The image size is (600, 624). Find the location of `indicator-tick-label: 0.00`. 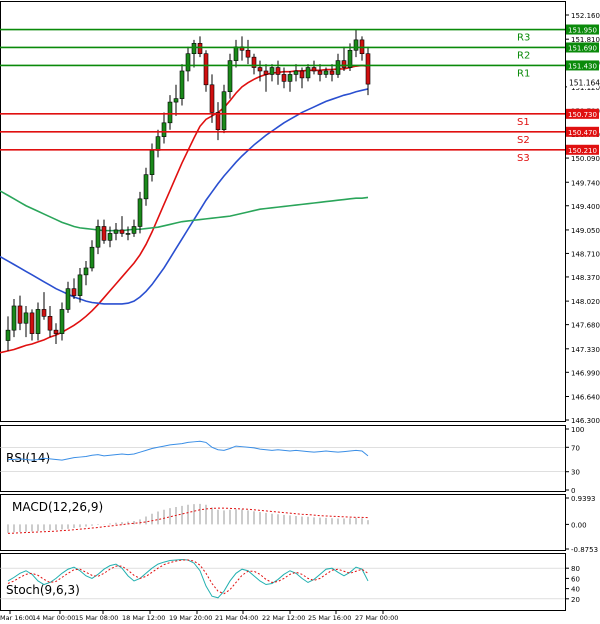

indicator-tick-label: 0.00 is located at coordinates (579, 525).